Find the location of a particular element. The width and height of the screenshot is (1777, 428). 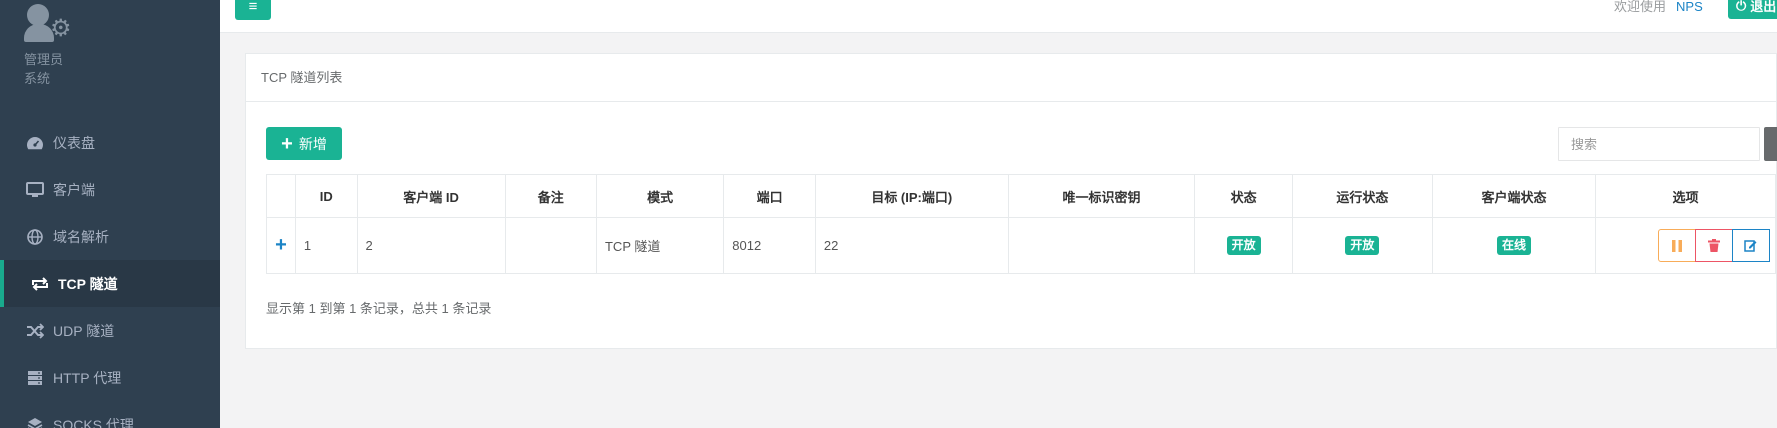

cell-mode: TCP 隧道 is located at coordinates (660, 245).